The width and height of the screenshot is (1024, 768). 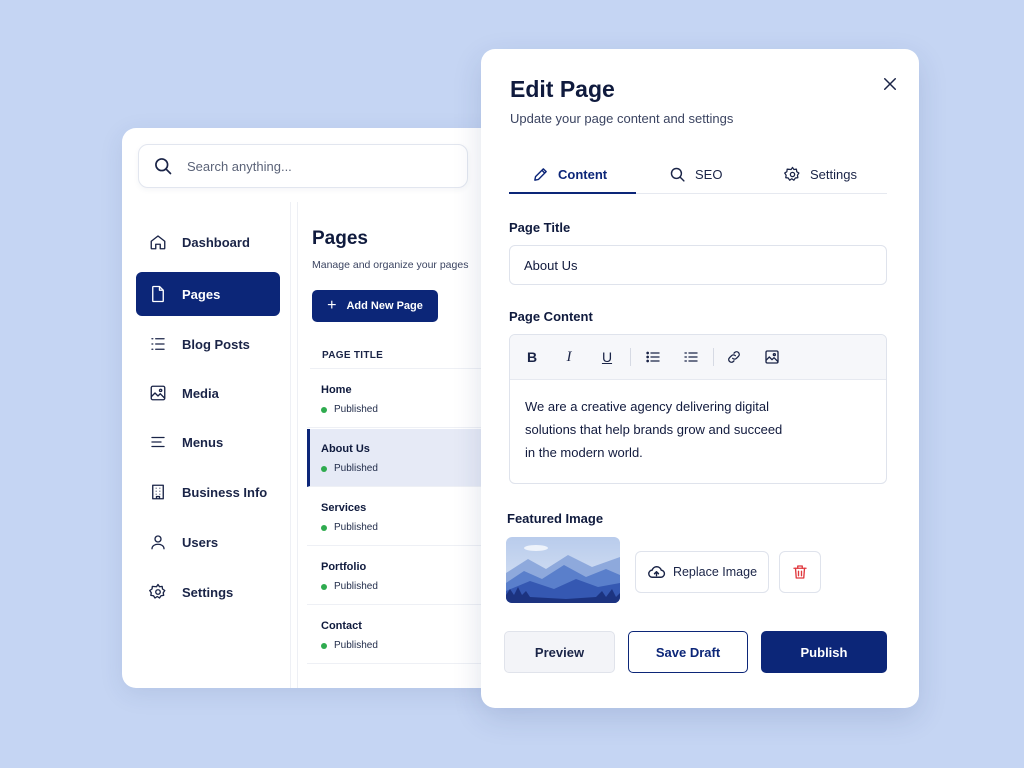 I want to click on tab-bar: Content SEO Settings, so click(x=698, y=174).